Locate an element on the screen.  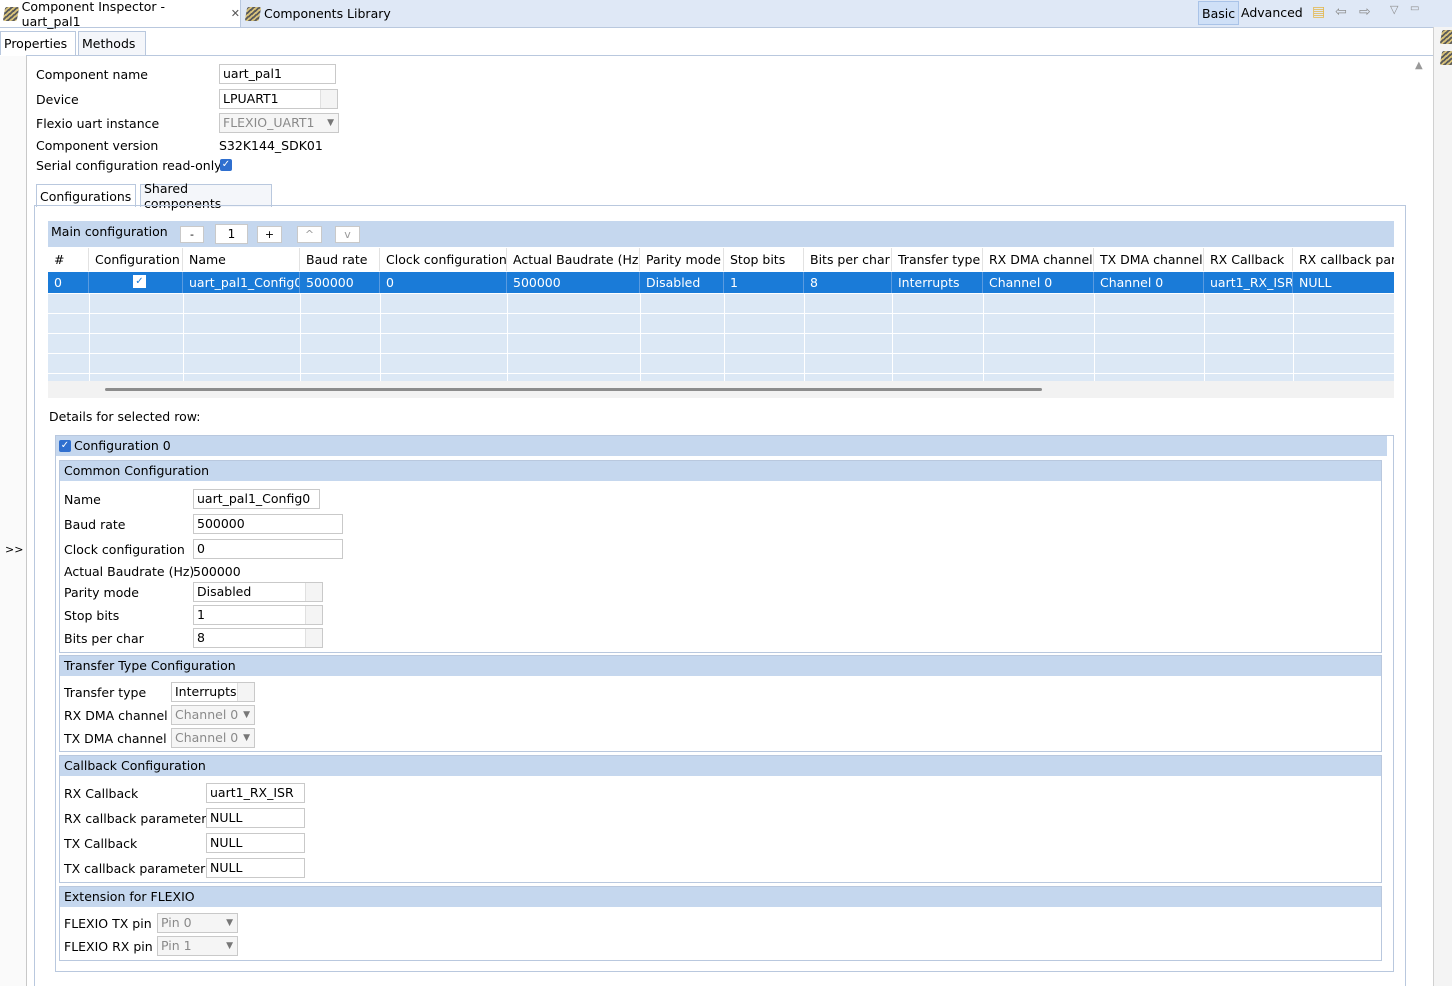
actual-baud-value: 500000 is located at coordinates (217, 571).